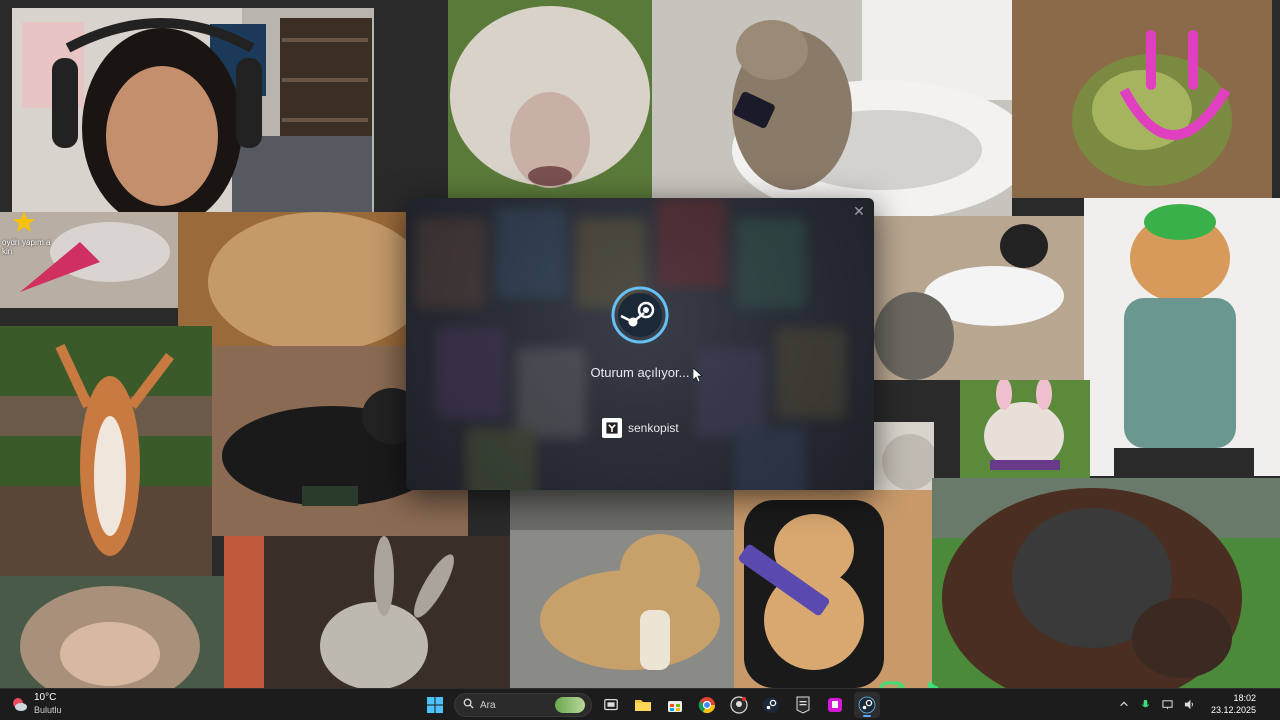 Image resolution: width=1280 pixels, height=720 pixels. What do you see at coordinates (550, 99) in the screenshot?
I see `sheep-tile` at bounding box center [550, 99].